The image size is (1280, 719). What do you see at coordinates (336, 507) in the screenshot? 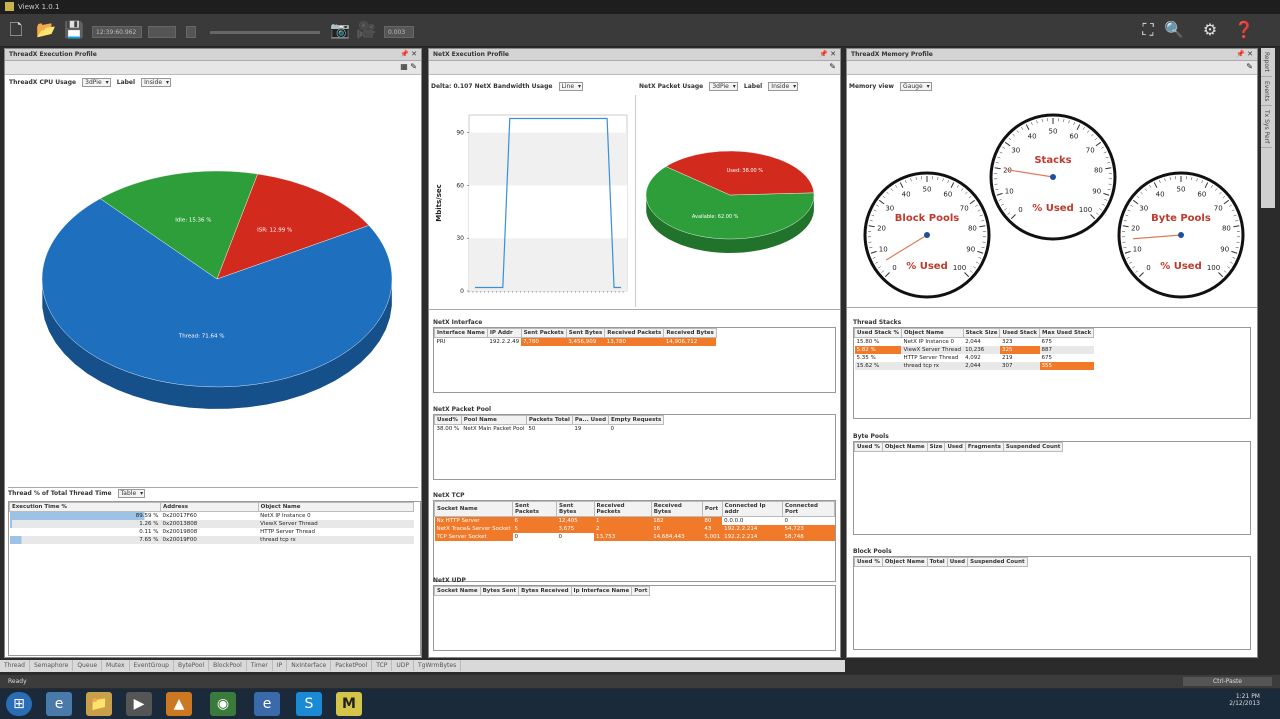
I see `exec-col-header: Object Name` at bounding box center [336, 507].